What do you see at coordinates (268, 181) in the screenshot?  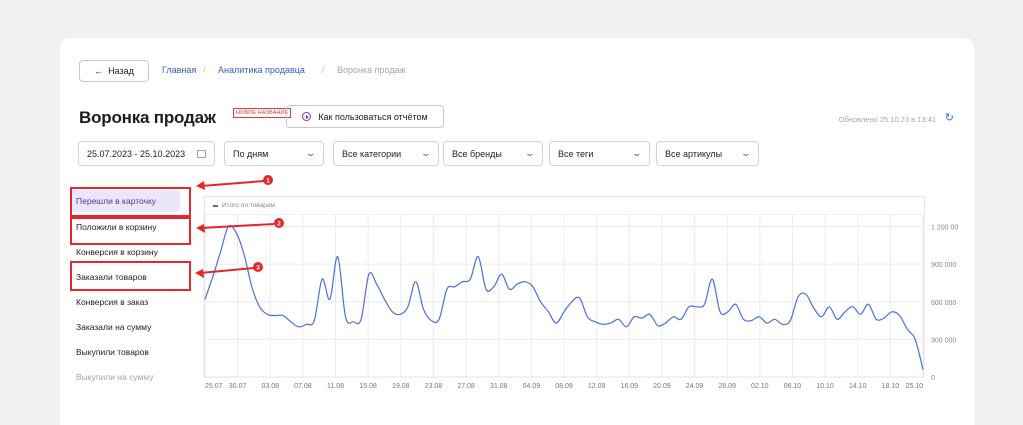 I see `annotation-number: 1` at bounding box center [268, 181].